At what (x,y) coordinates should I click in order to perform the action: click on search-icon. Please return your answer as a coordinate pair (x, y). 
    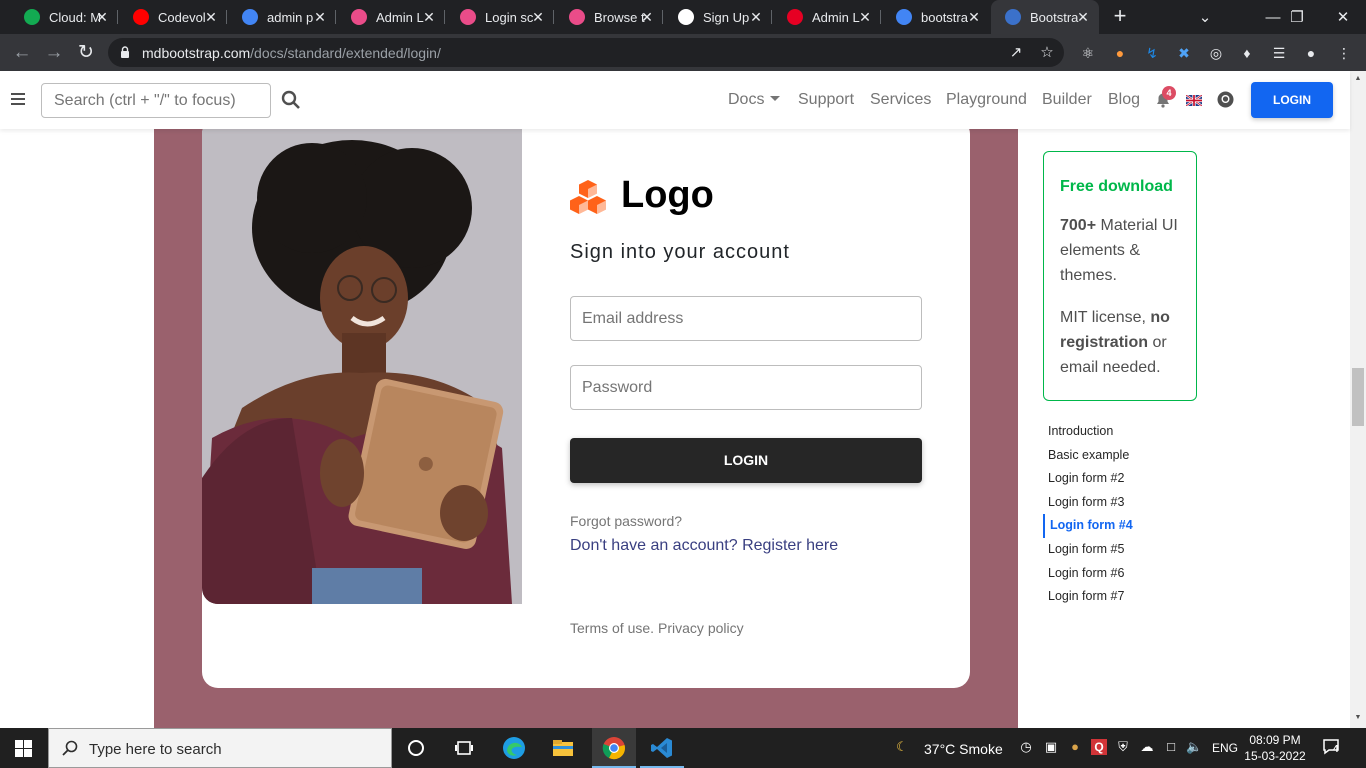
    Looking at the image, I should click on (291, 100).